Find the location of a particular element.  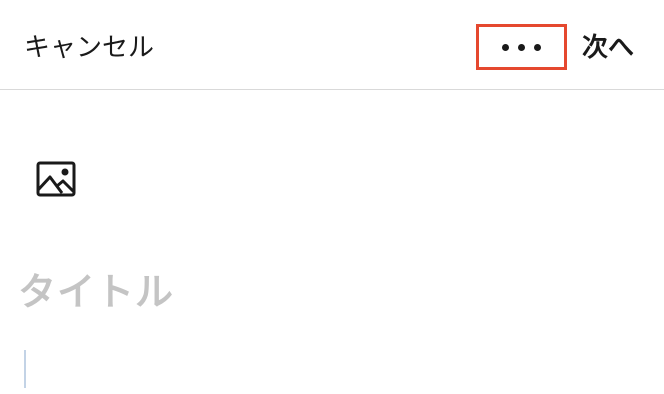

image-icon-graphic is located at coordinates (56, 179).